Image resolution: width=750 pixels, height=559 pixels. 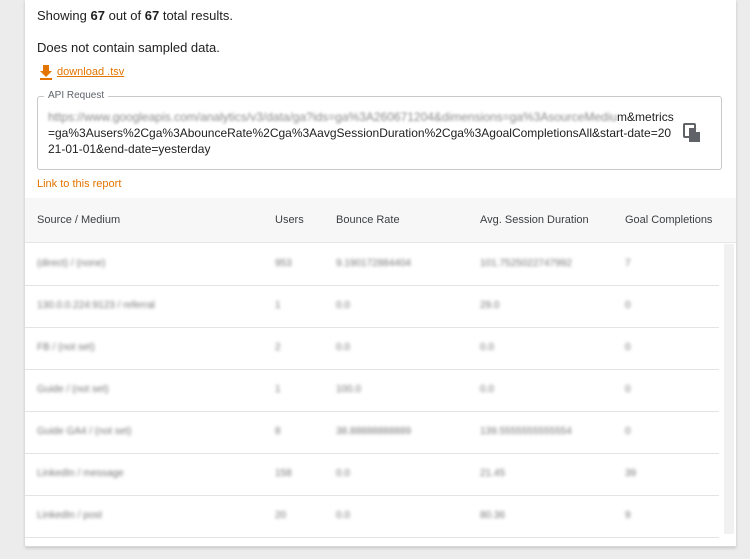 What do you see at coordinates (368, 220) in the screenshot?
I see `header-bounce-rate: Bounce Rate` at bounding box center [368, 220].